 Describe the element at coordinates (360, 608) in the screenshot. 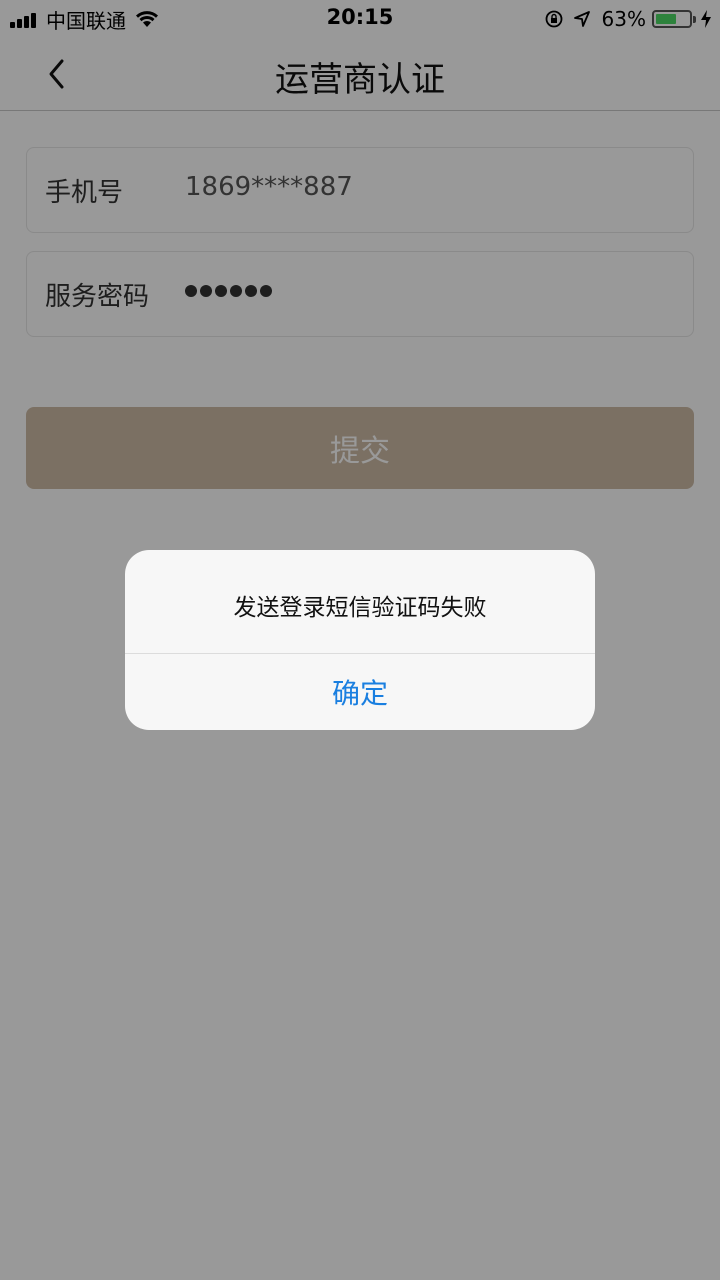

I see `alert-message: 发送登录短信验证码失败` at that location.